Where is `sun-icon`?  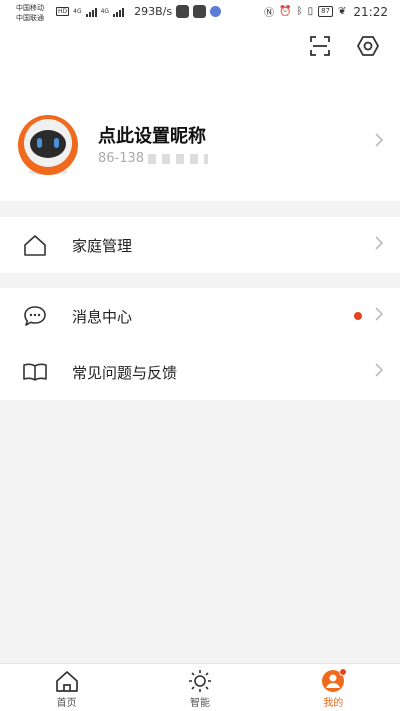 sun-icon is located at coordinates (199, 681).